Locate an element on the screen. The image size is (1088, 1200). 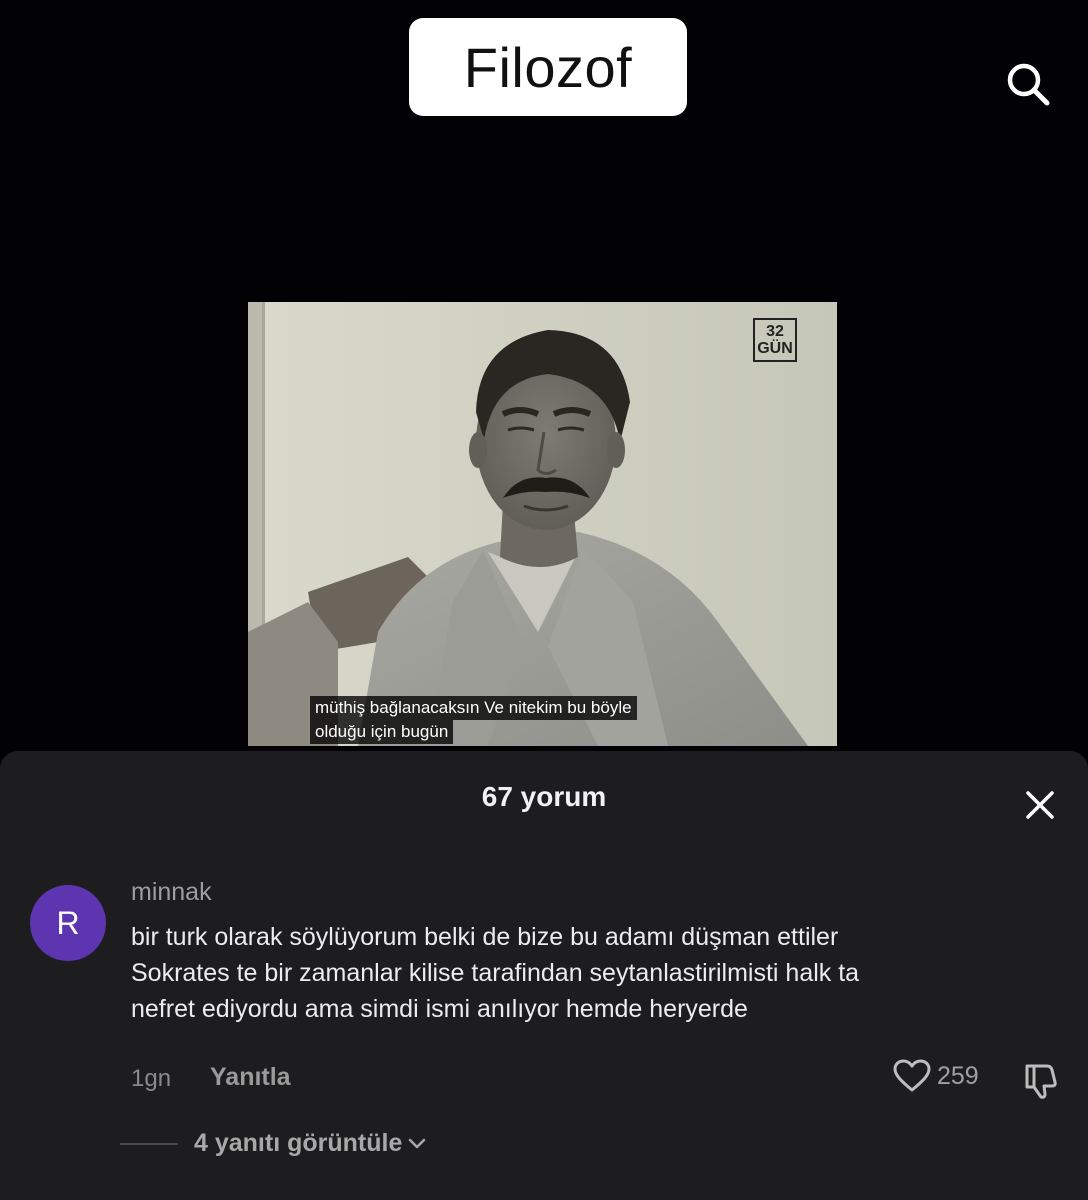
close-icon is located at coordinates (1040, 805).